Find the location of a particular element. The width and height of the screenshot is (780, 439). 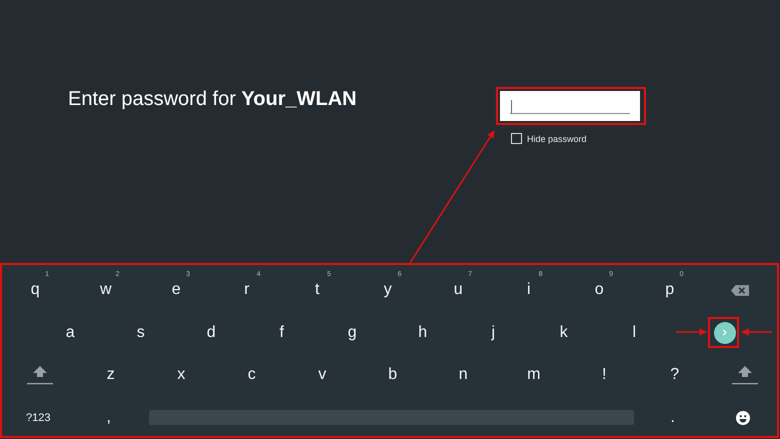

key: s is located at coordinates (141, 333).